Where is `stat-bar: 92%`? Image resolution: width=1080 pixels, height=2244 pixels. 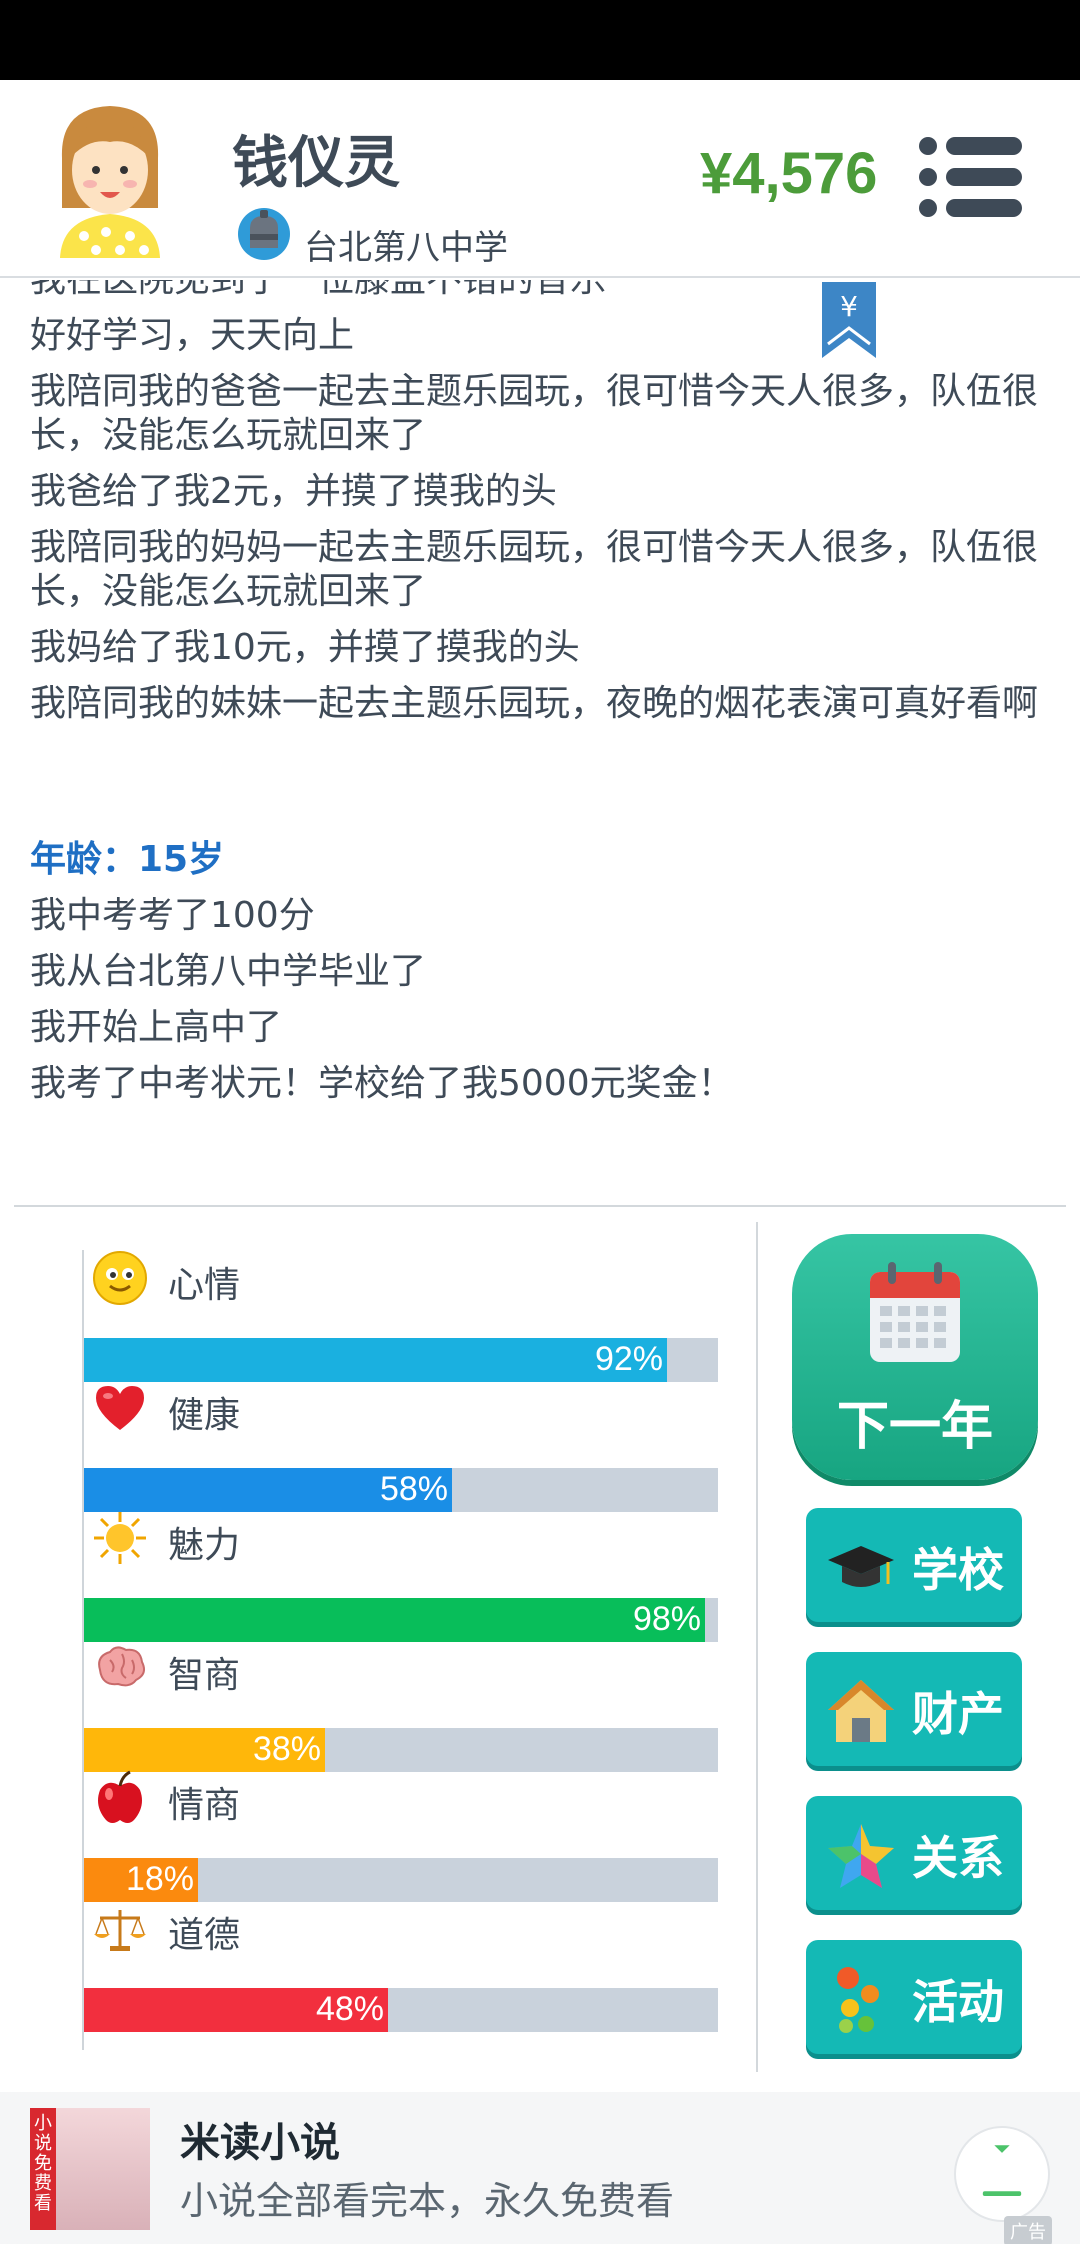
stat-bar: 92% is located at coordinates (401, 1360).